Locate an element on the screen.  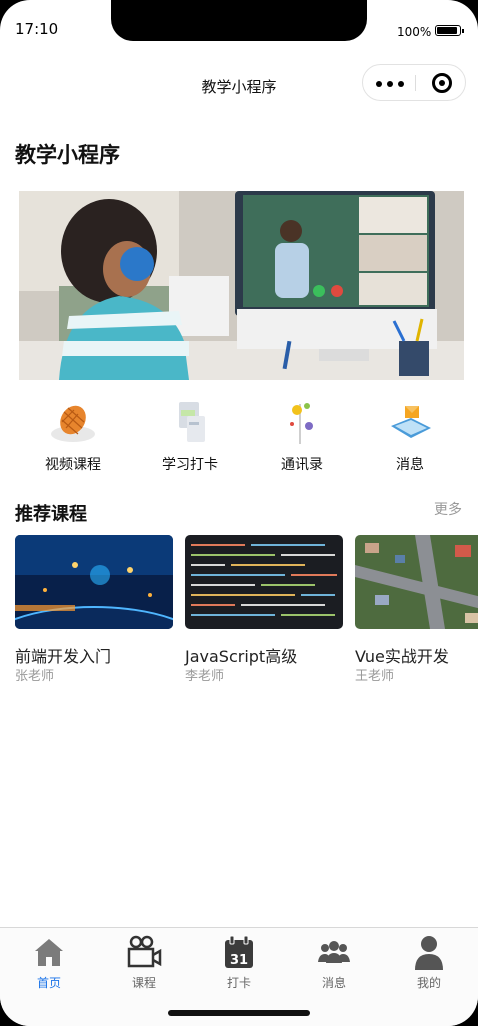
course-title: Vue实战开发 is located at coordinates (402, 656).